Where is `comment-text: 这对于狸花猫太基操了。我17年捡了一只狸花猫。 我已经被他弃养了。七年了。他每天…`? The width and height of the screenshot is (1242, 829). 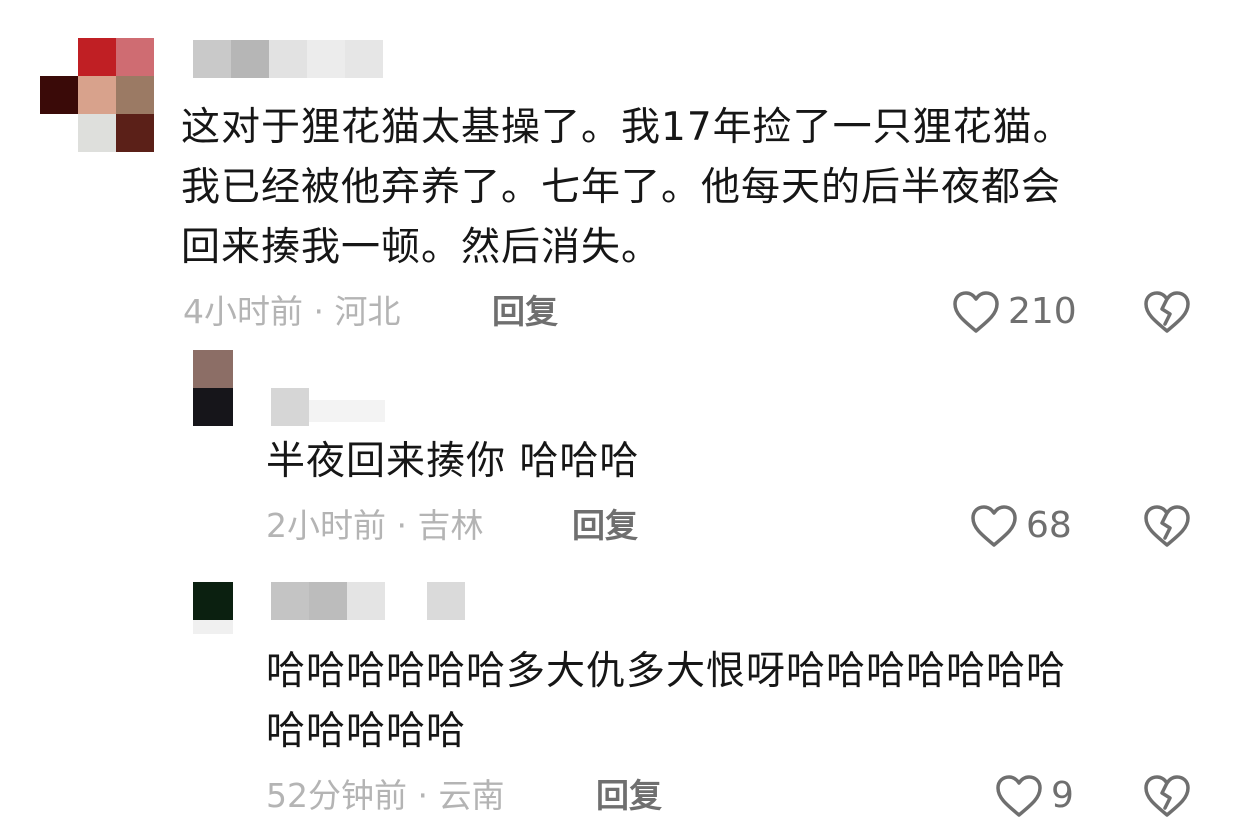 comment-text: 这对于狸花猫太基操了。我17年捡了一只狸花猫。 我已经被他弃养了。七年了。他每天… is located at coordinates (627, 187).